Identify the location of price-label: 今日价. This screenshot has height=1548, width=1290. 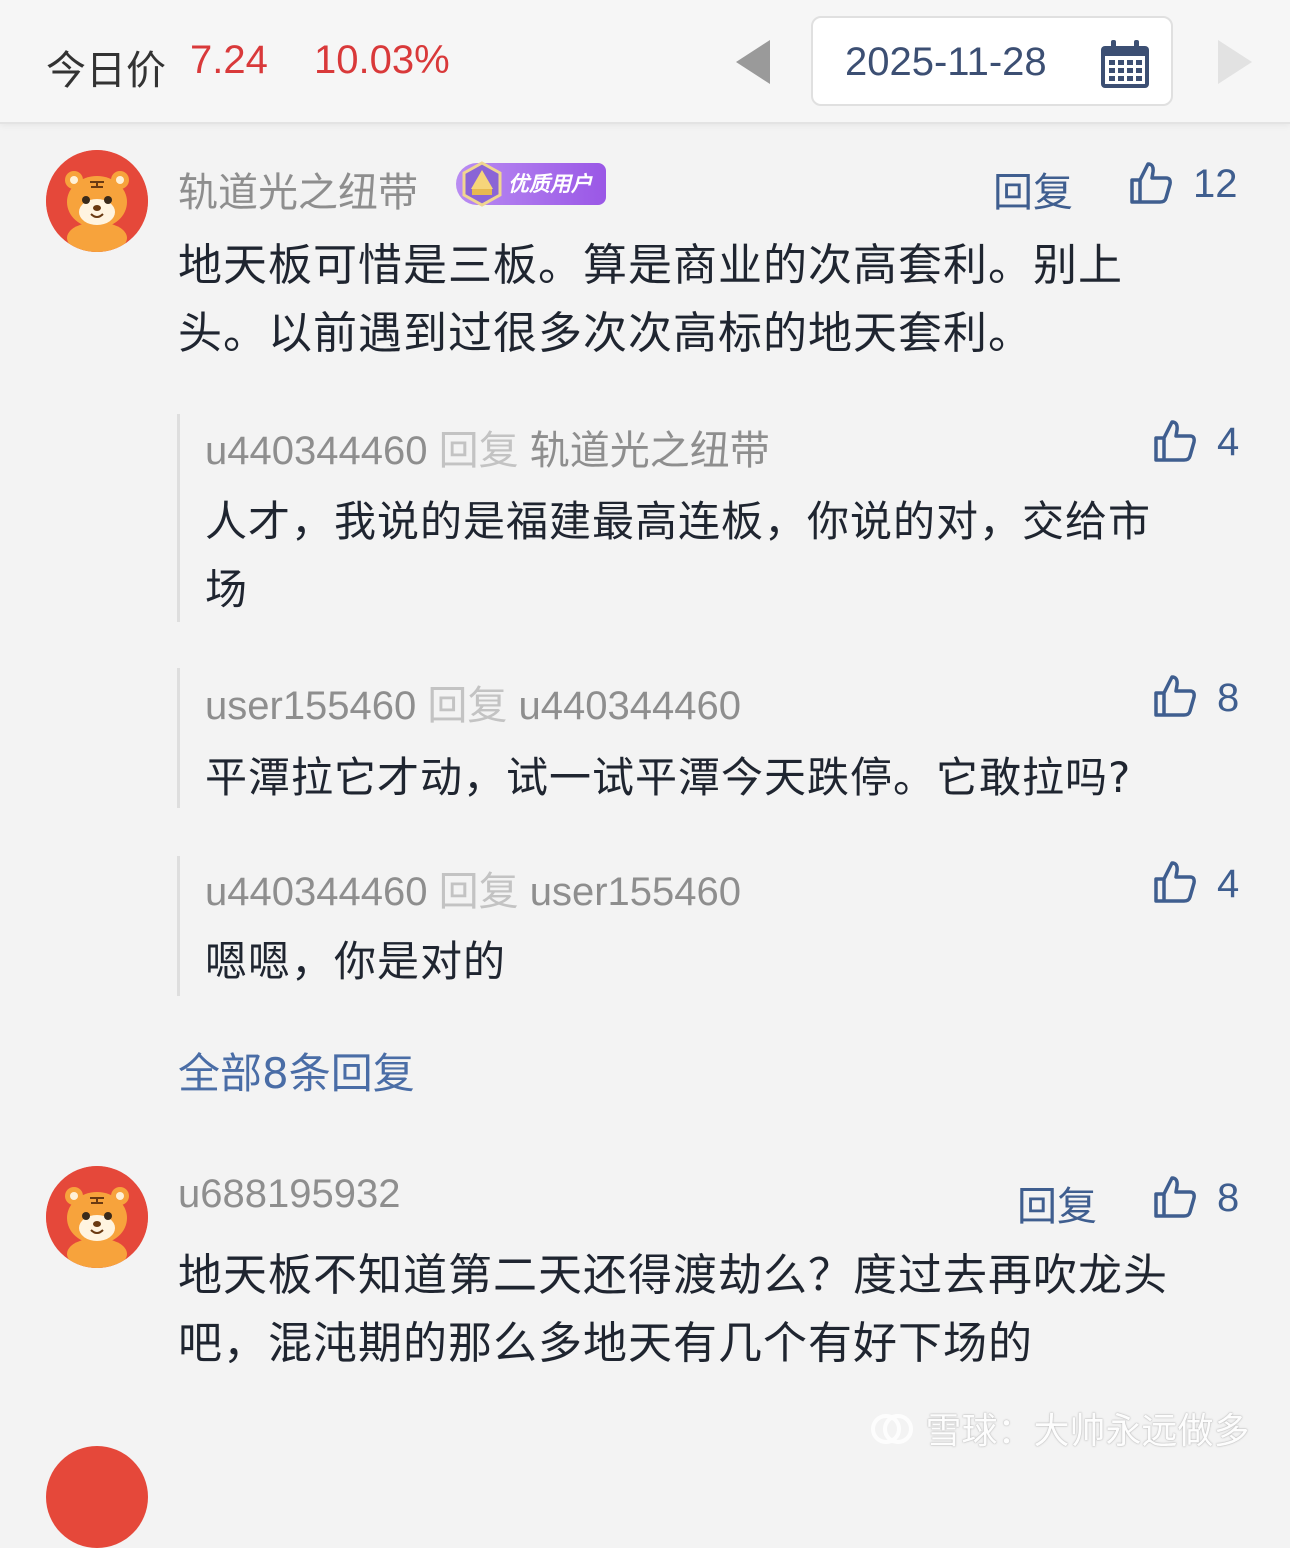
(106, 71).